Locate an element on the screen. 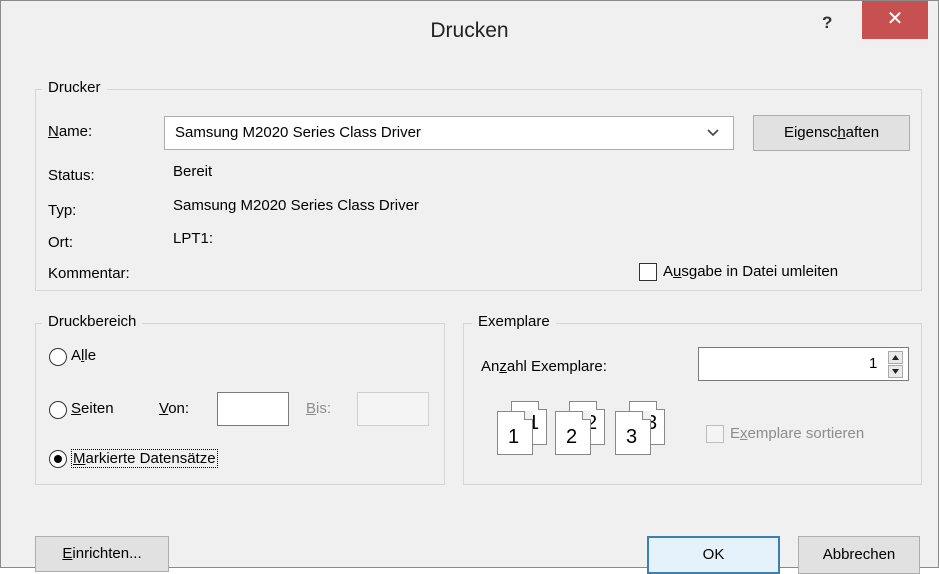  copies-count-value: 1 is located at coordinates (873, 363).